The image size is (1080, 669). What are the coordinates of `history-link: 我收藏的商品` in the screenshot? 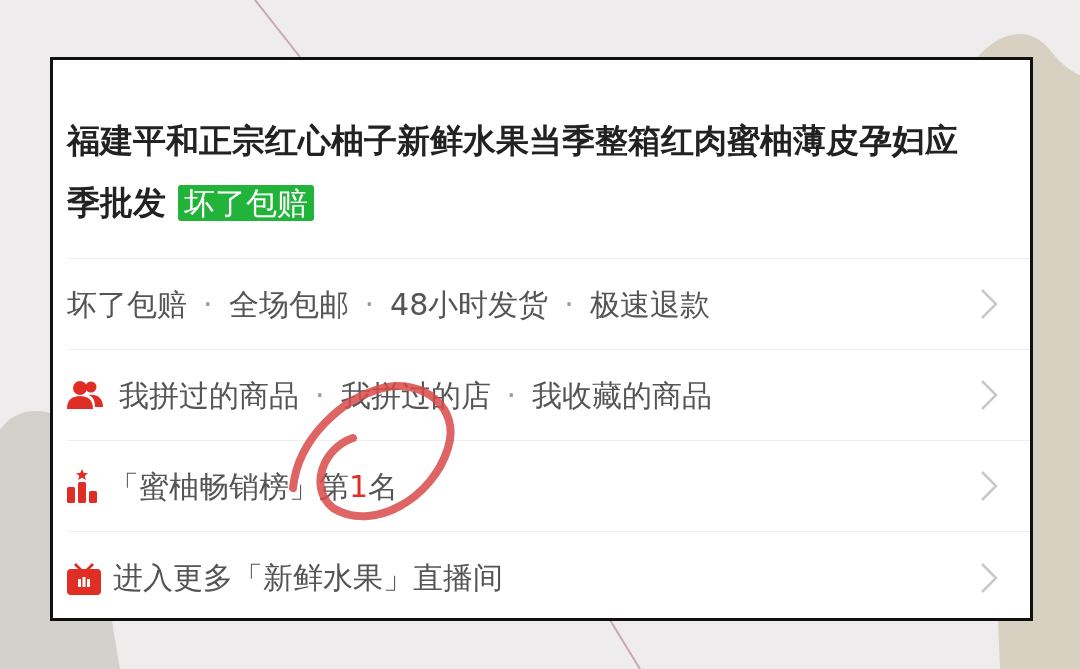 It's located at (622, 395).